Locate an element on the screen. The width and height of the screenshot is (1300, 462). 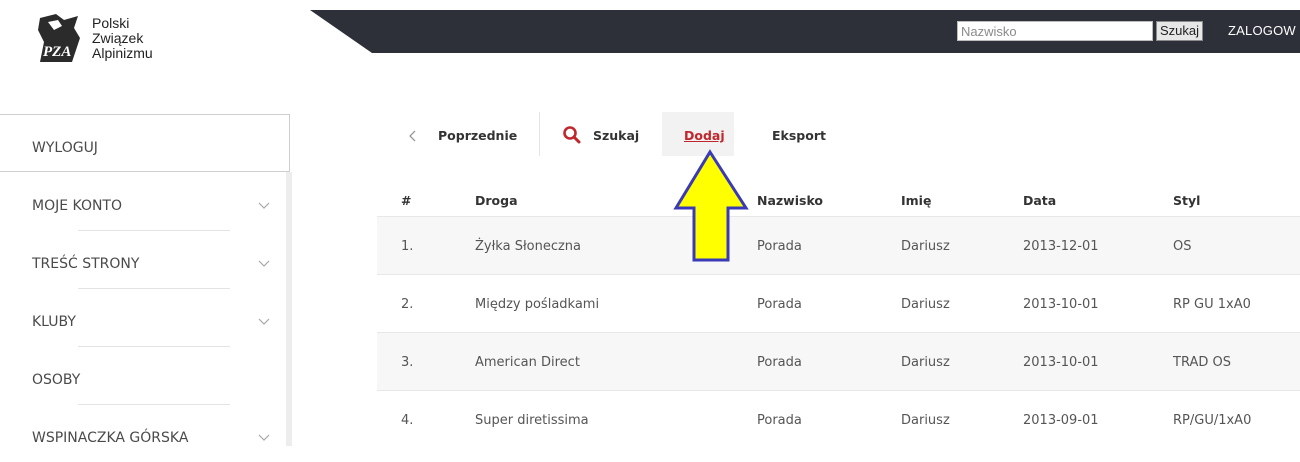
toolbar-divider is located at coordinates (539, 134).